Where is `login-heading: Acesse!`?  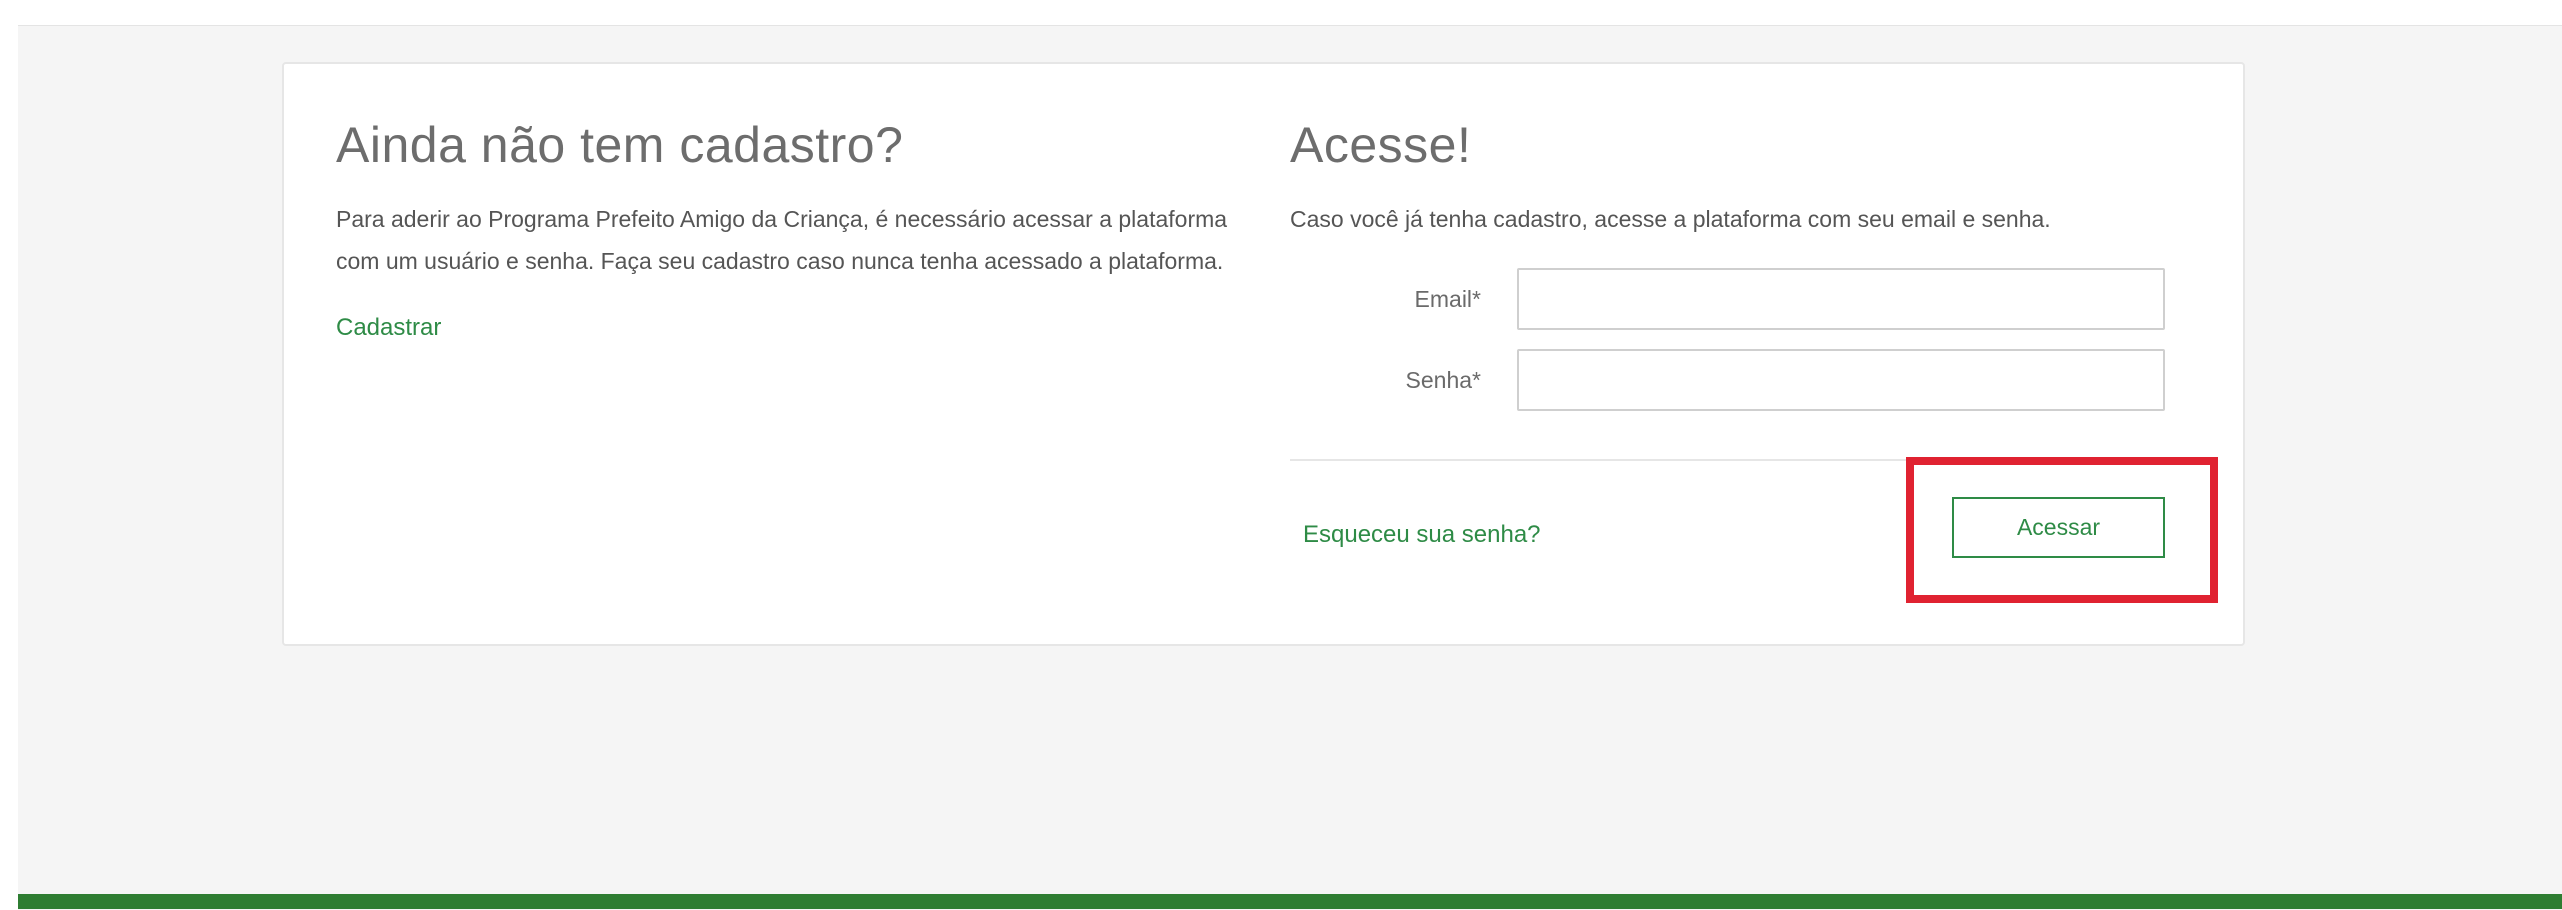
login-heading: Acesse! is located at coordinates (1381, 145).